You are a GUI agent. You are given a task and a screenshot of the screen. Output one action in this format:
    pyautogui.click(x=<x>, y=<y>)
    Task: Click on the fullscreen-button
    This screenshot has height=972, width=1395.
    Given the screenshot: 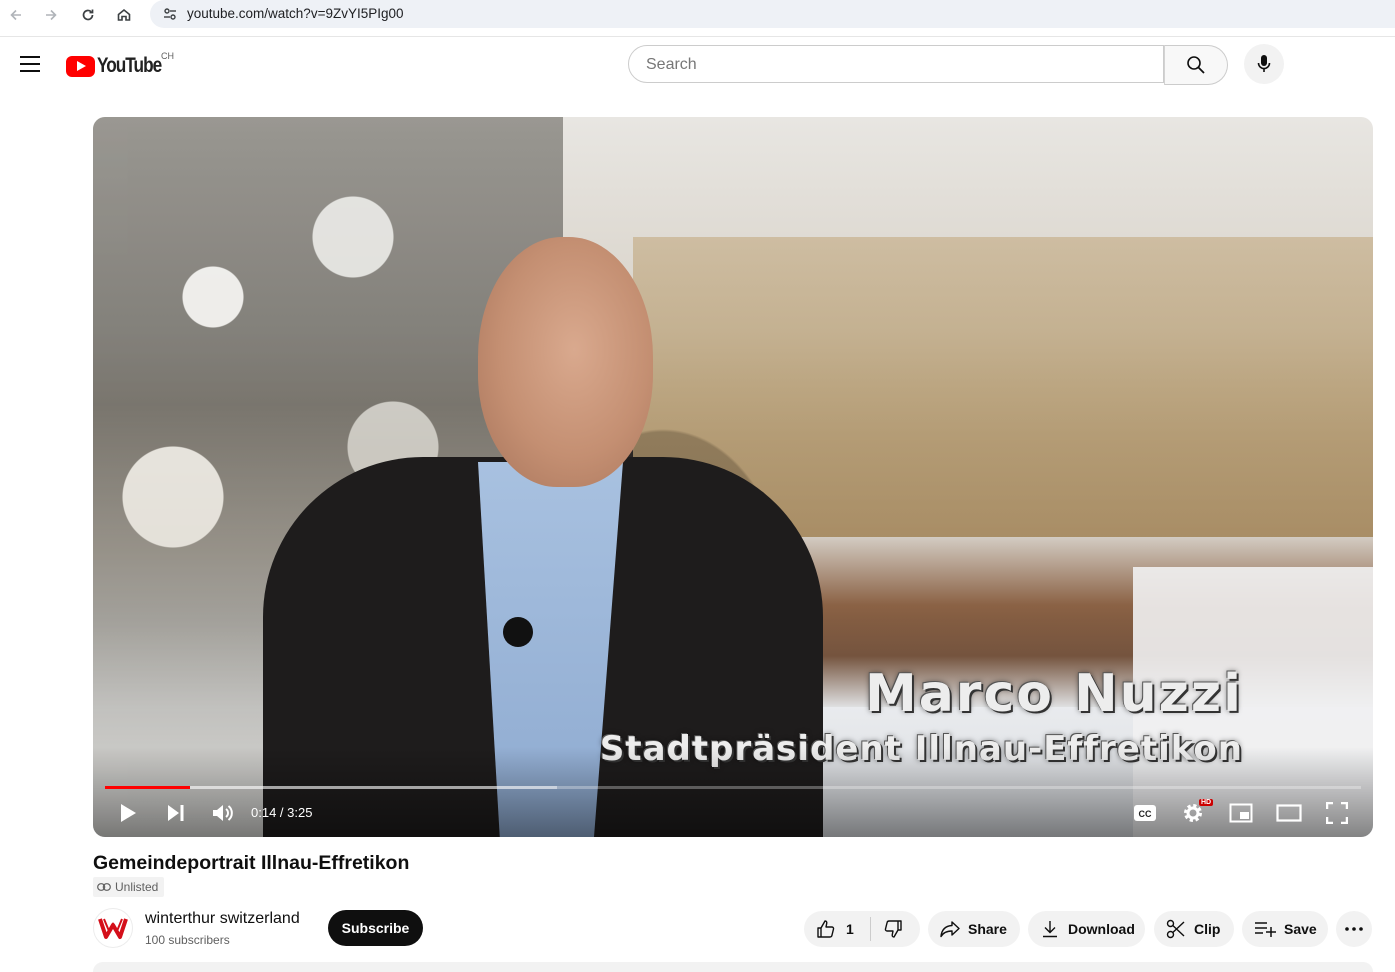 What is the action you would take?
    pyautogui.click(x=1337, y=813)
    